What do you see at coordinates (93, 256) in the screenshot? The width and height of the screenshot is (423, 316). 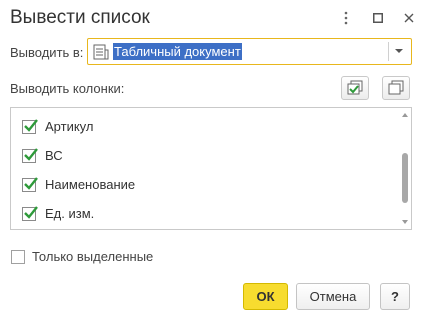 I see `only-selected-label: Только выделенные` at bounding box center [93, 256].